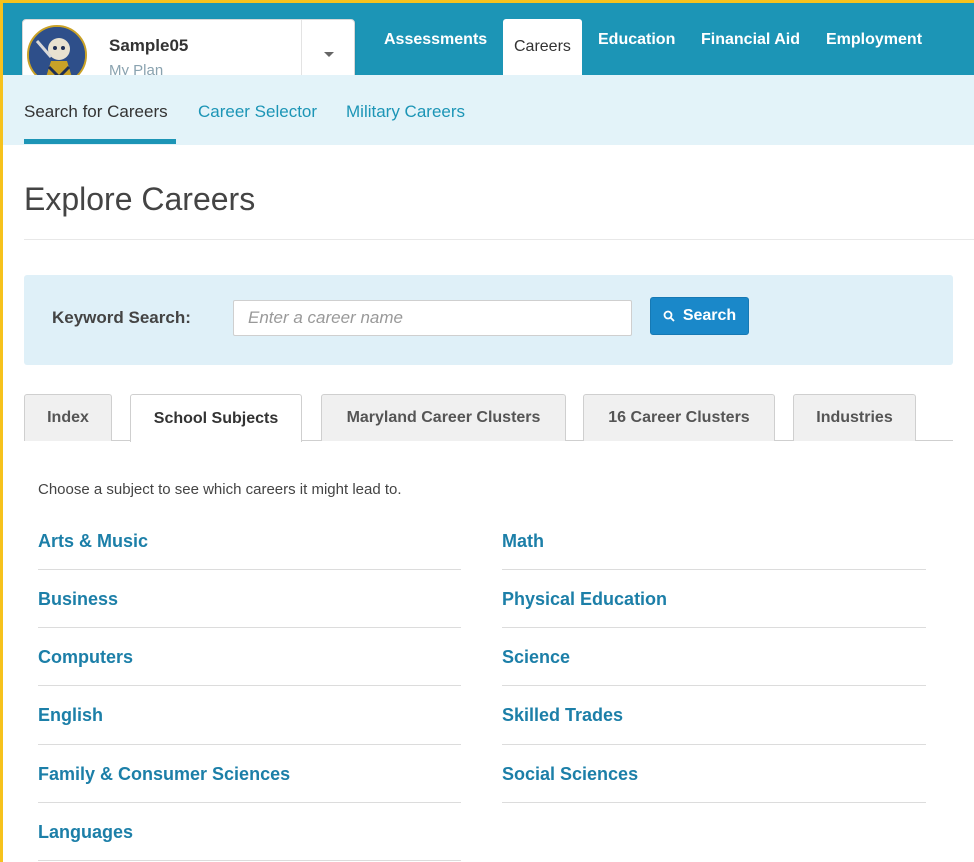  Describe the element at coordinates (669, 316) in the screenshot. I see `search-icon` at that location.